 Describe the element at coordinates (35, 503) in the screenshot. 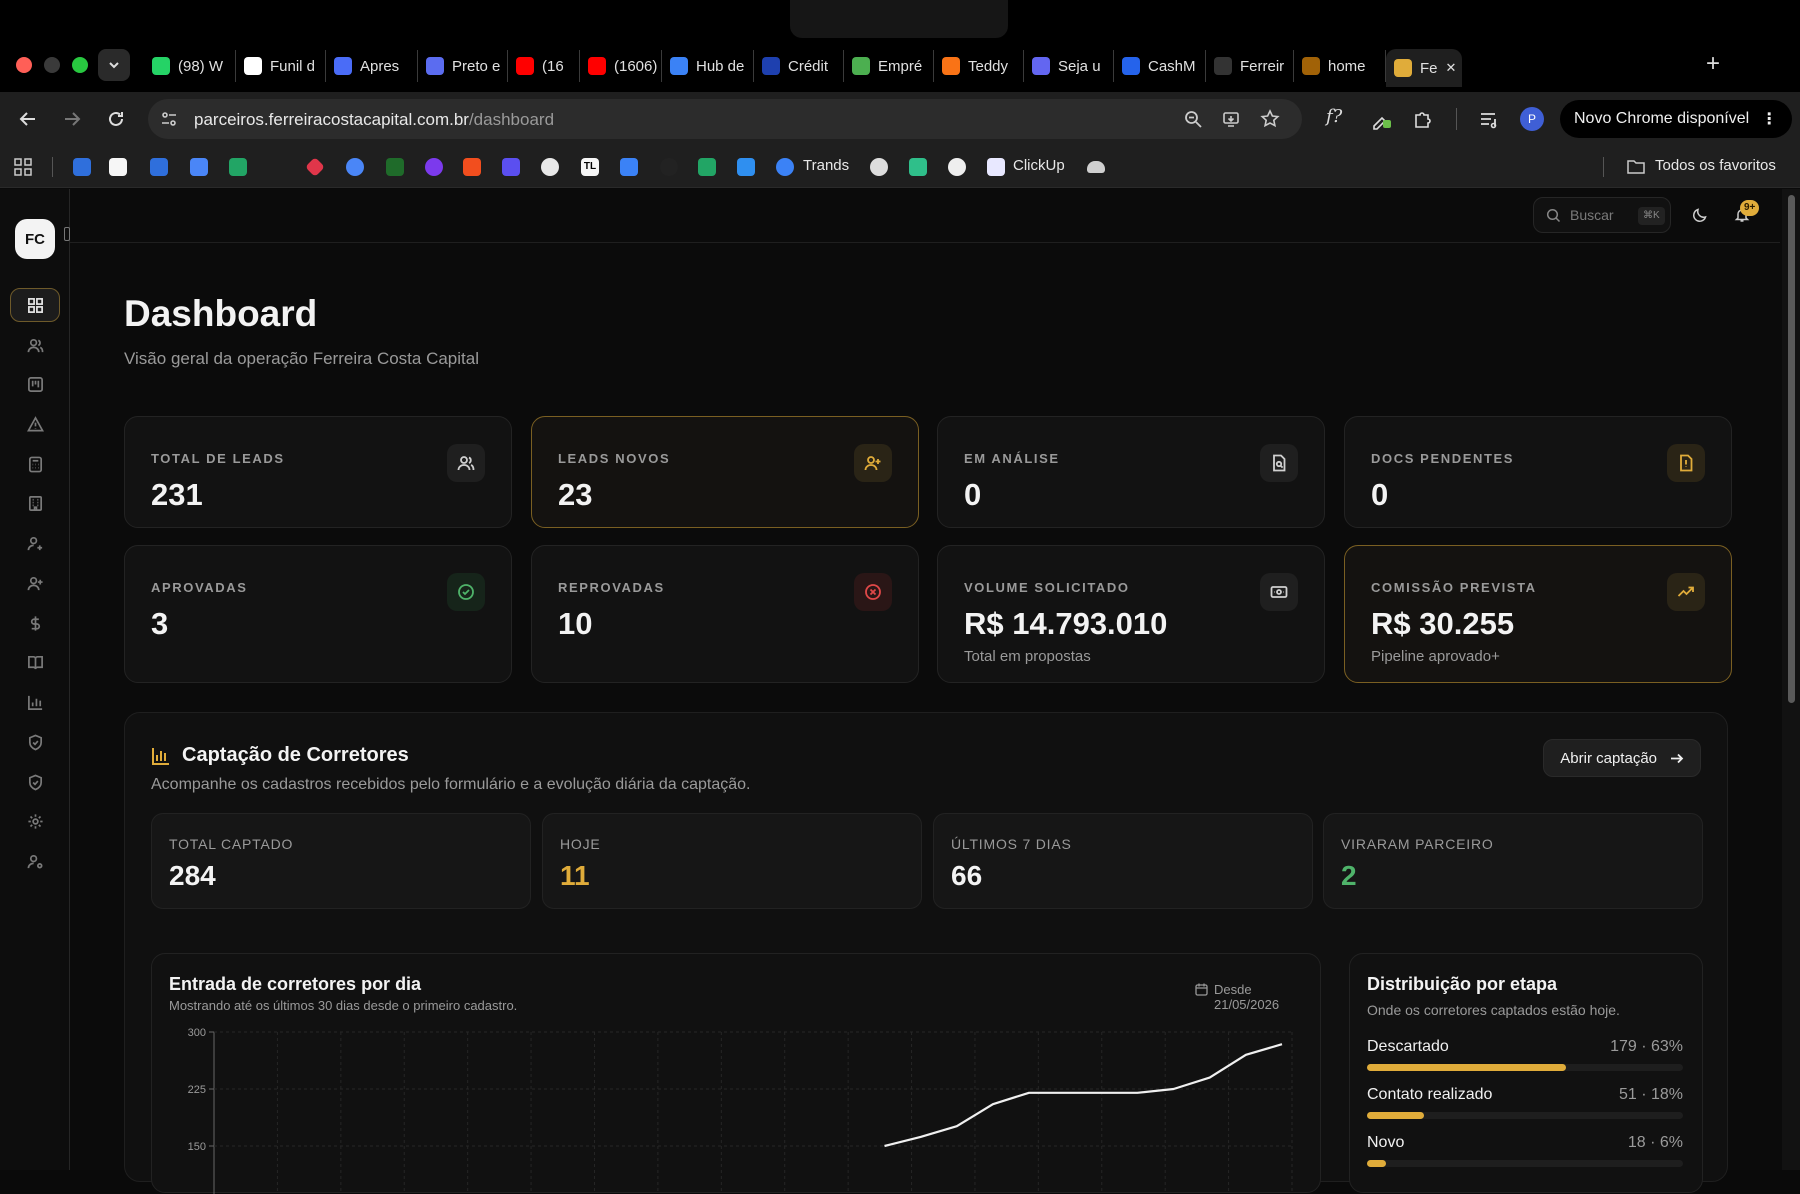

I see `sidebar-item-companies` at that location.